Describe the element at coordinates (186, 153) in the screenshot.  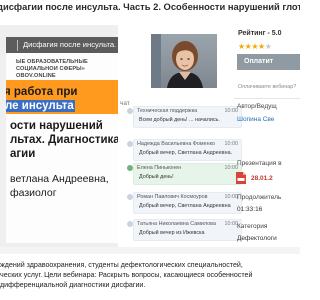
I see `chat-message-text: Добрый вечер, Светлана Андреевна.` at that location.